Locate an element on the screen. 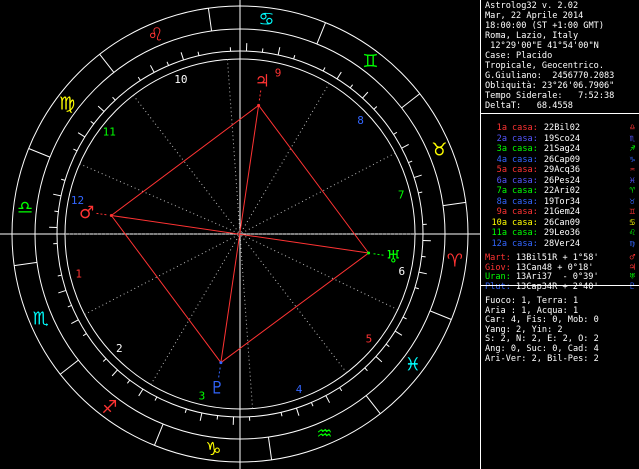 This screenshot has width=639, height=469. house-cusp-value: 22Bil02 is located at coordinates (562, 128).